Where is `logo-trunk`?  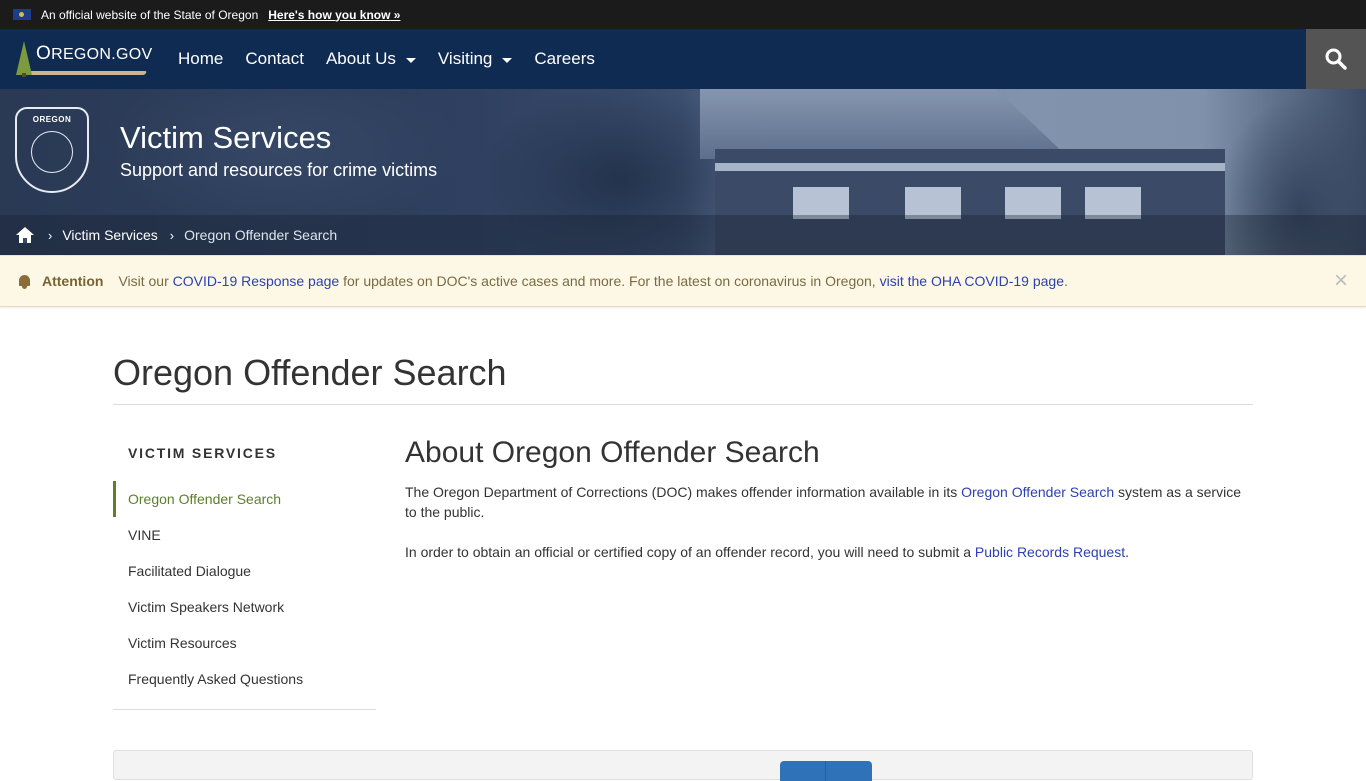
logo-trunk is located at coordinates (24, 75).